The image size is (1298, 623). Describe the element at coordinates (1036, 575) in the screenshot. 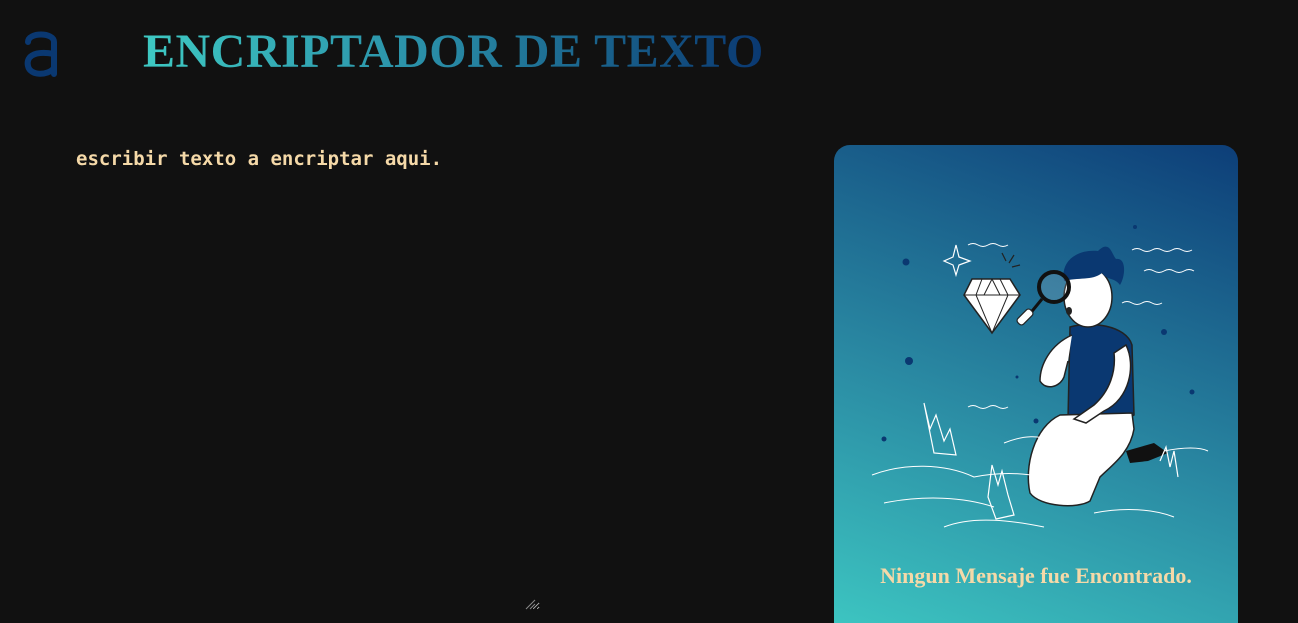

I see `empty-message: Ningun Mensaje fue Encontrado.` at that location.